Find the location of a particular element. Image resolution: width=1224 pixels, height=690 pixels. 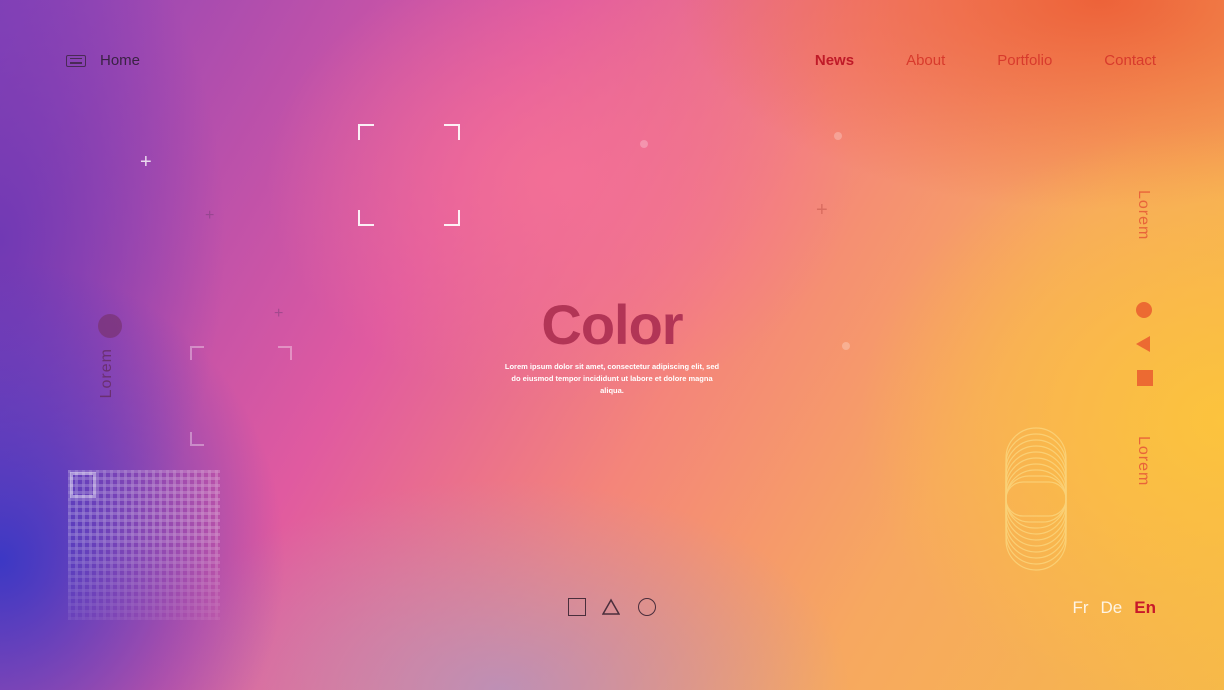

home-label: Home is located at coordinates (120, 60).